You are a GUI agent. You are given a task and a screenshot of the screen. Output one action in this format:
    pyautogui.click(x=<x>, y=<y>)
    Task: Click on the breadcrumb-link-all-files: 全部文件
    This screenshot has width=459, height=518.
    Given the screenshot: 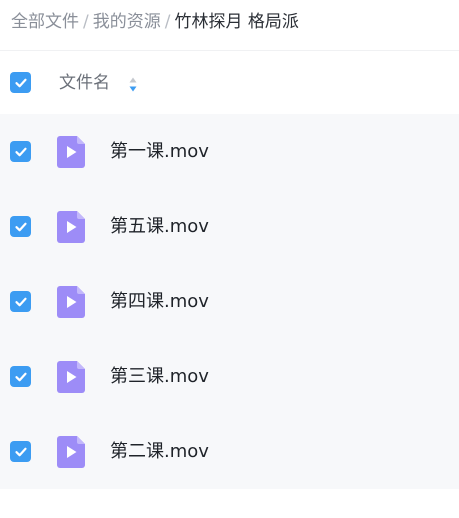 What is the action you would take?
    pyautogui.click(x=45, y=22)
    